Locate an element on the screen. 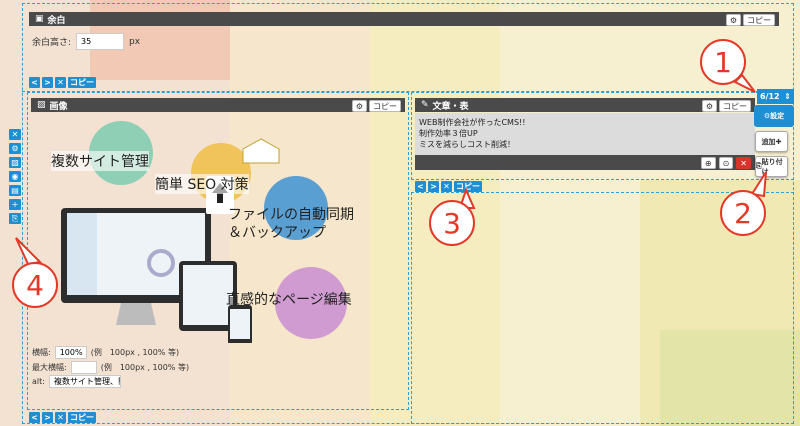 The width and height of the screenshot is (800, 426). callout-3: 3 is located at coordinates (452, 223).